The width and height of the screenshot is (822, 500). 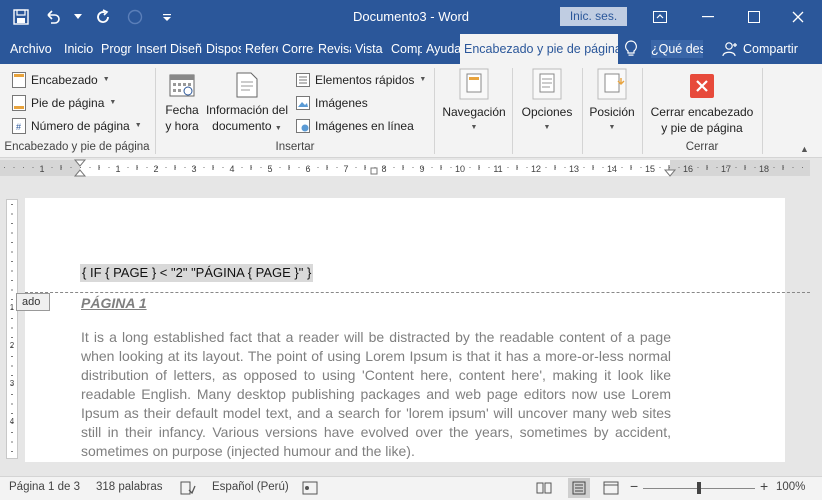 What do you see at coordinates (816, 320) in the screenshot?
I see `vertical-scrollbar` at bounding box center [816, 320].